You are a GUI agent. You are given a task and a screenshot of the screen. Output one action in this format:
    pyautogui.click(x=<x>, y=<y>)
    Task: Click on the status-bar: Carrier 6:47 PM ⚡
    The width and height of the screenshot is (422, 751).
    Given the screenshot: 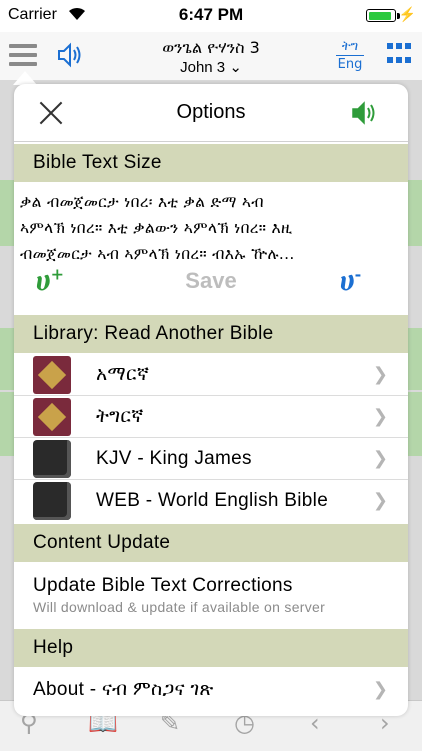 What is the action you would take?
    pyautogui.click(x=211, y=16)
    